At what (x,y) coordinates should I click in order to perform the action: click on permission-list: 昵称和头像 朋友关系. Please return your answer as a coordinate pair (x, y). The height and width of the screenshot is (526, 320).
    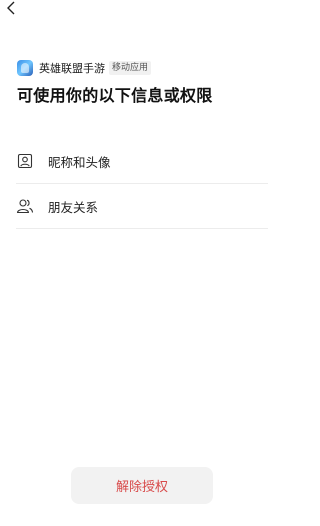
    Looking at the image, I should click on (142, 184).